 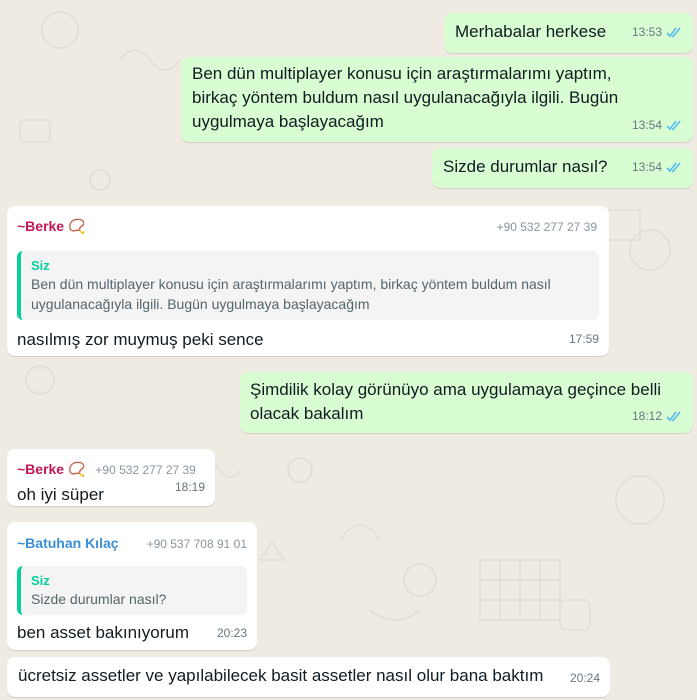 What do you see at coordinates (562, 168) in the screenshot?
I see `outgoing-message: Sizde durumlar nasıl? 13:54` at bounding box center [562, 168].